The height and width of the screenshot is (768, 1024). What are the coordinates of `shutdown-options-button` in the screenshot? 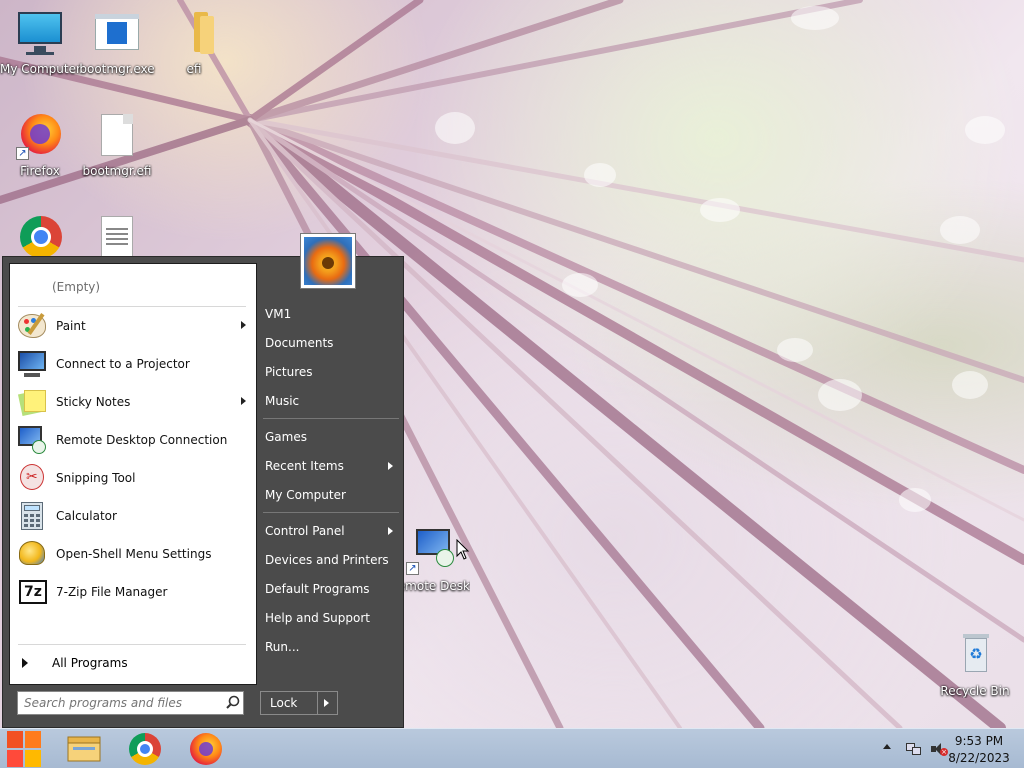 It's located at (328, 703).